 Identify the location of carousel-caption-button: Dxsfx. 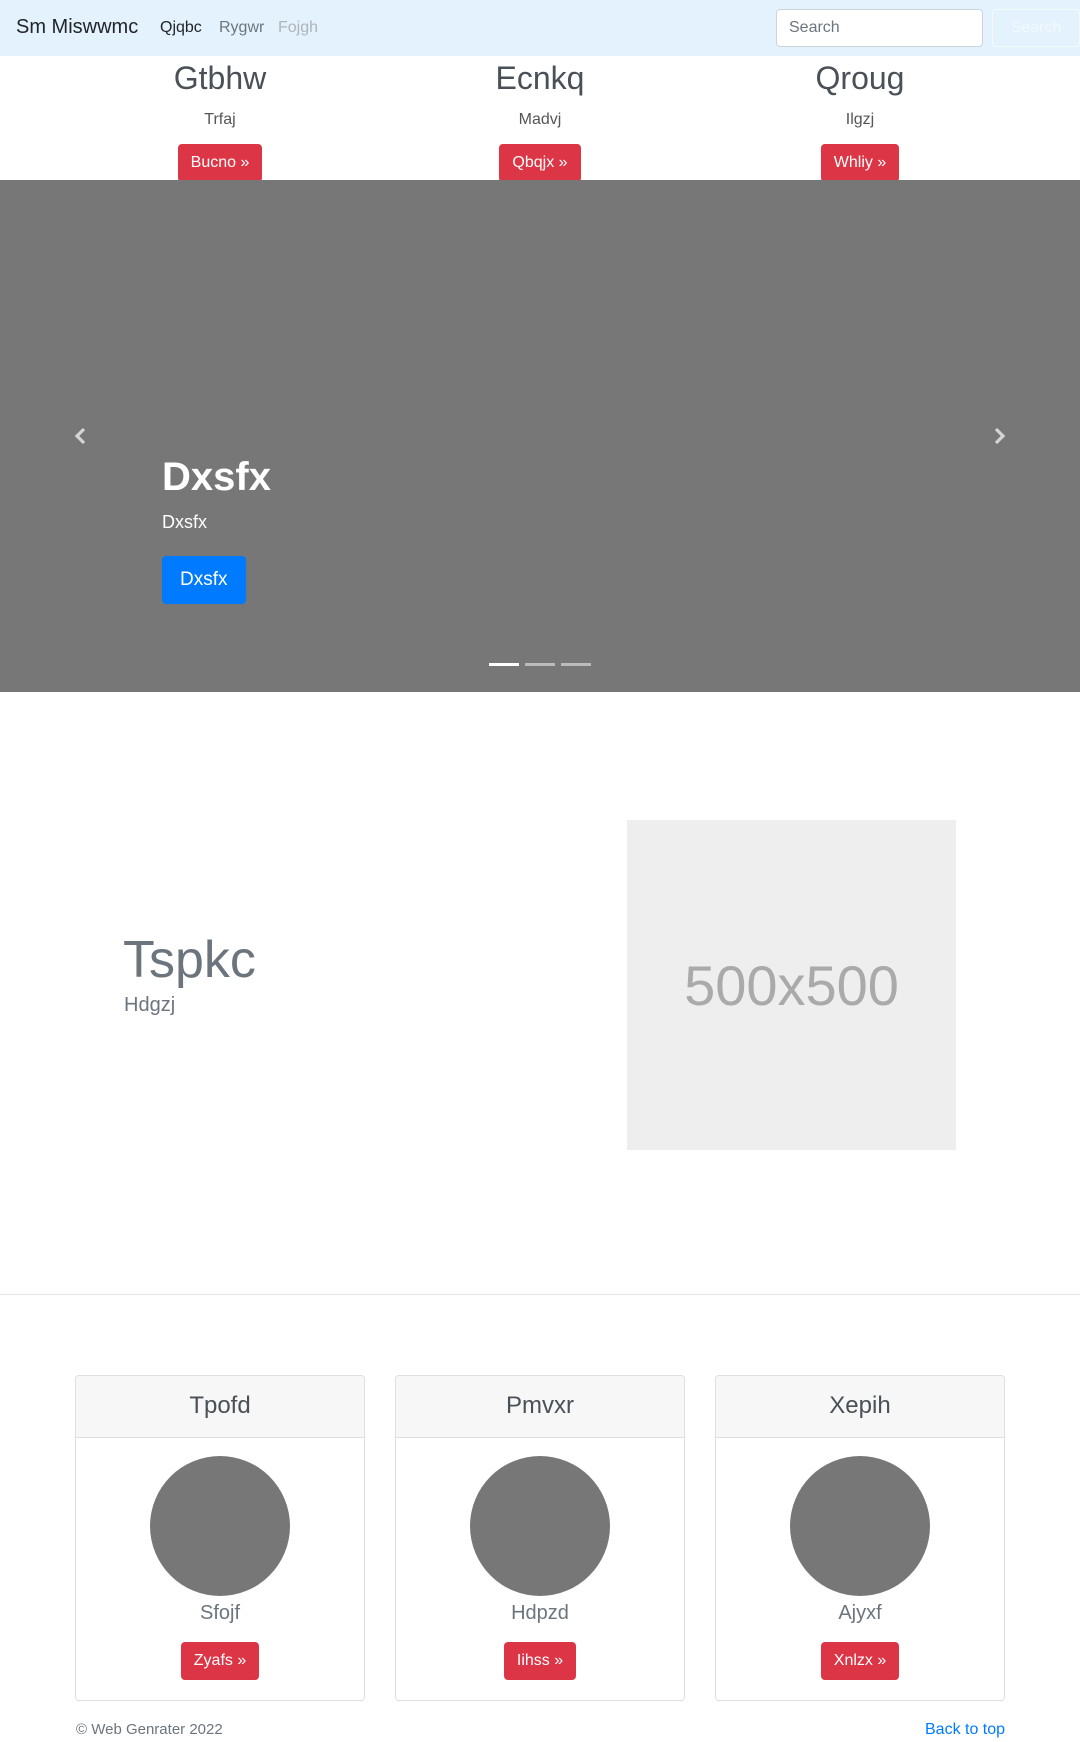
(204, 580).